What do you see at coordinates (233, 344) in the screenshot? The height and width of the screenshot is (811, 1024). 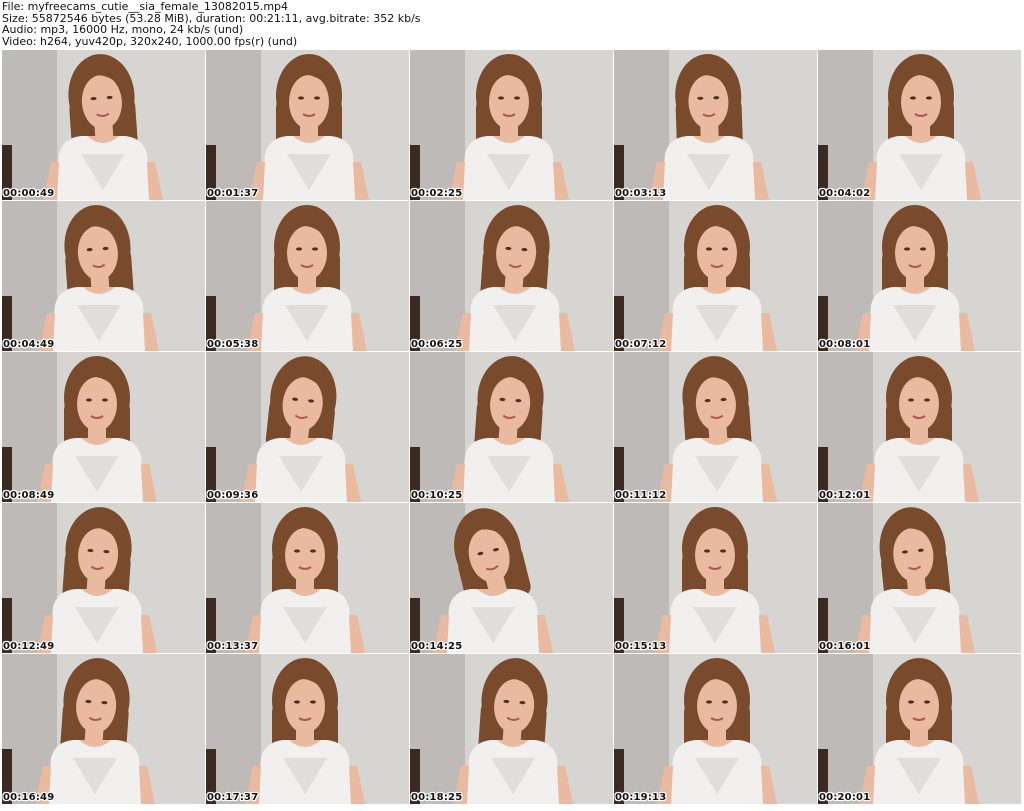 I see `timestamp-label: 00:05:38` at bounding box center [233, 344].